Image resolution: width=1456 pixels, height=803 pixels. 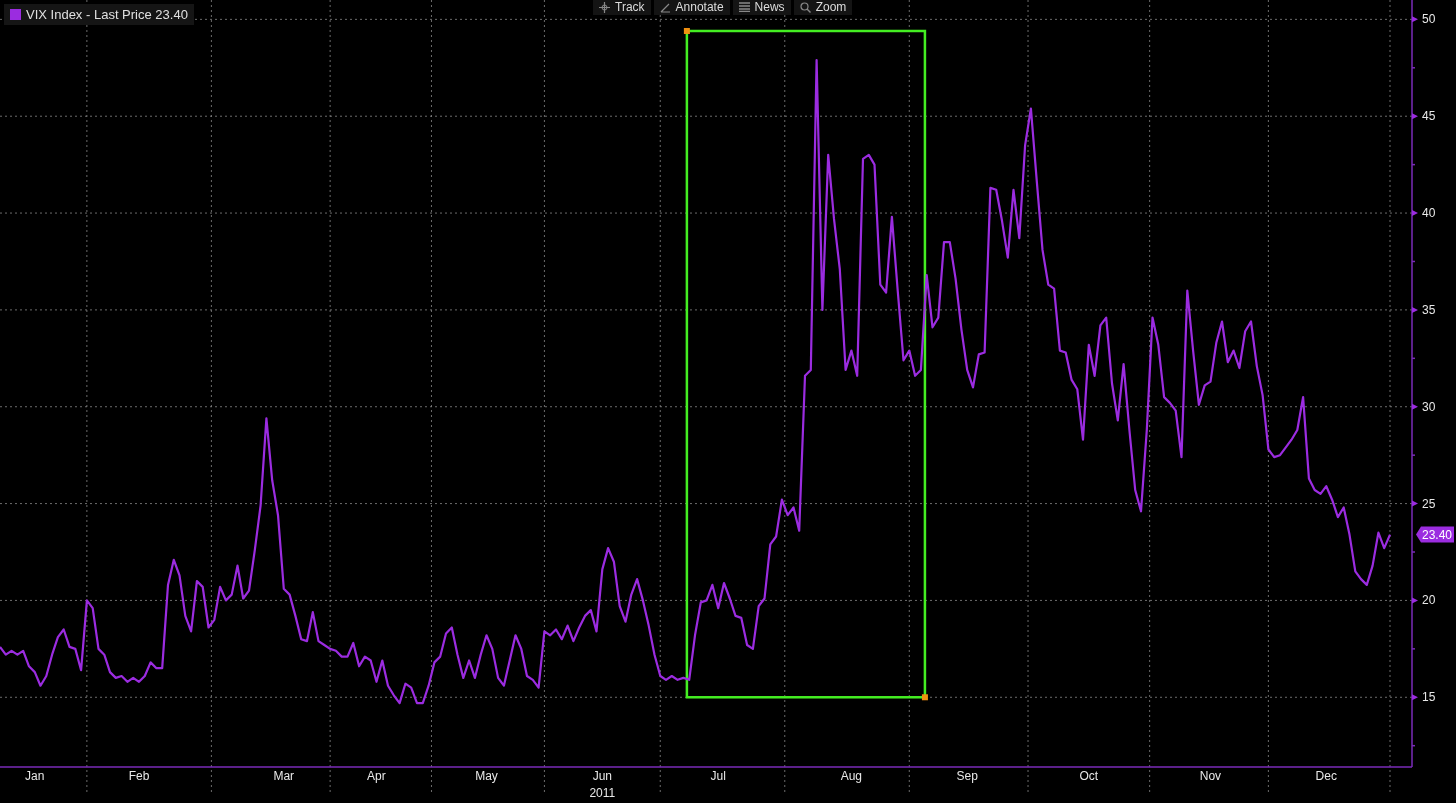 What do you see at coordinates (691, 7) in the screenshot?
I see `toolbar-button: Annotate` at bounding box center [691, 7].